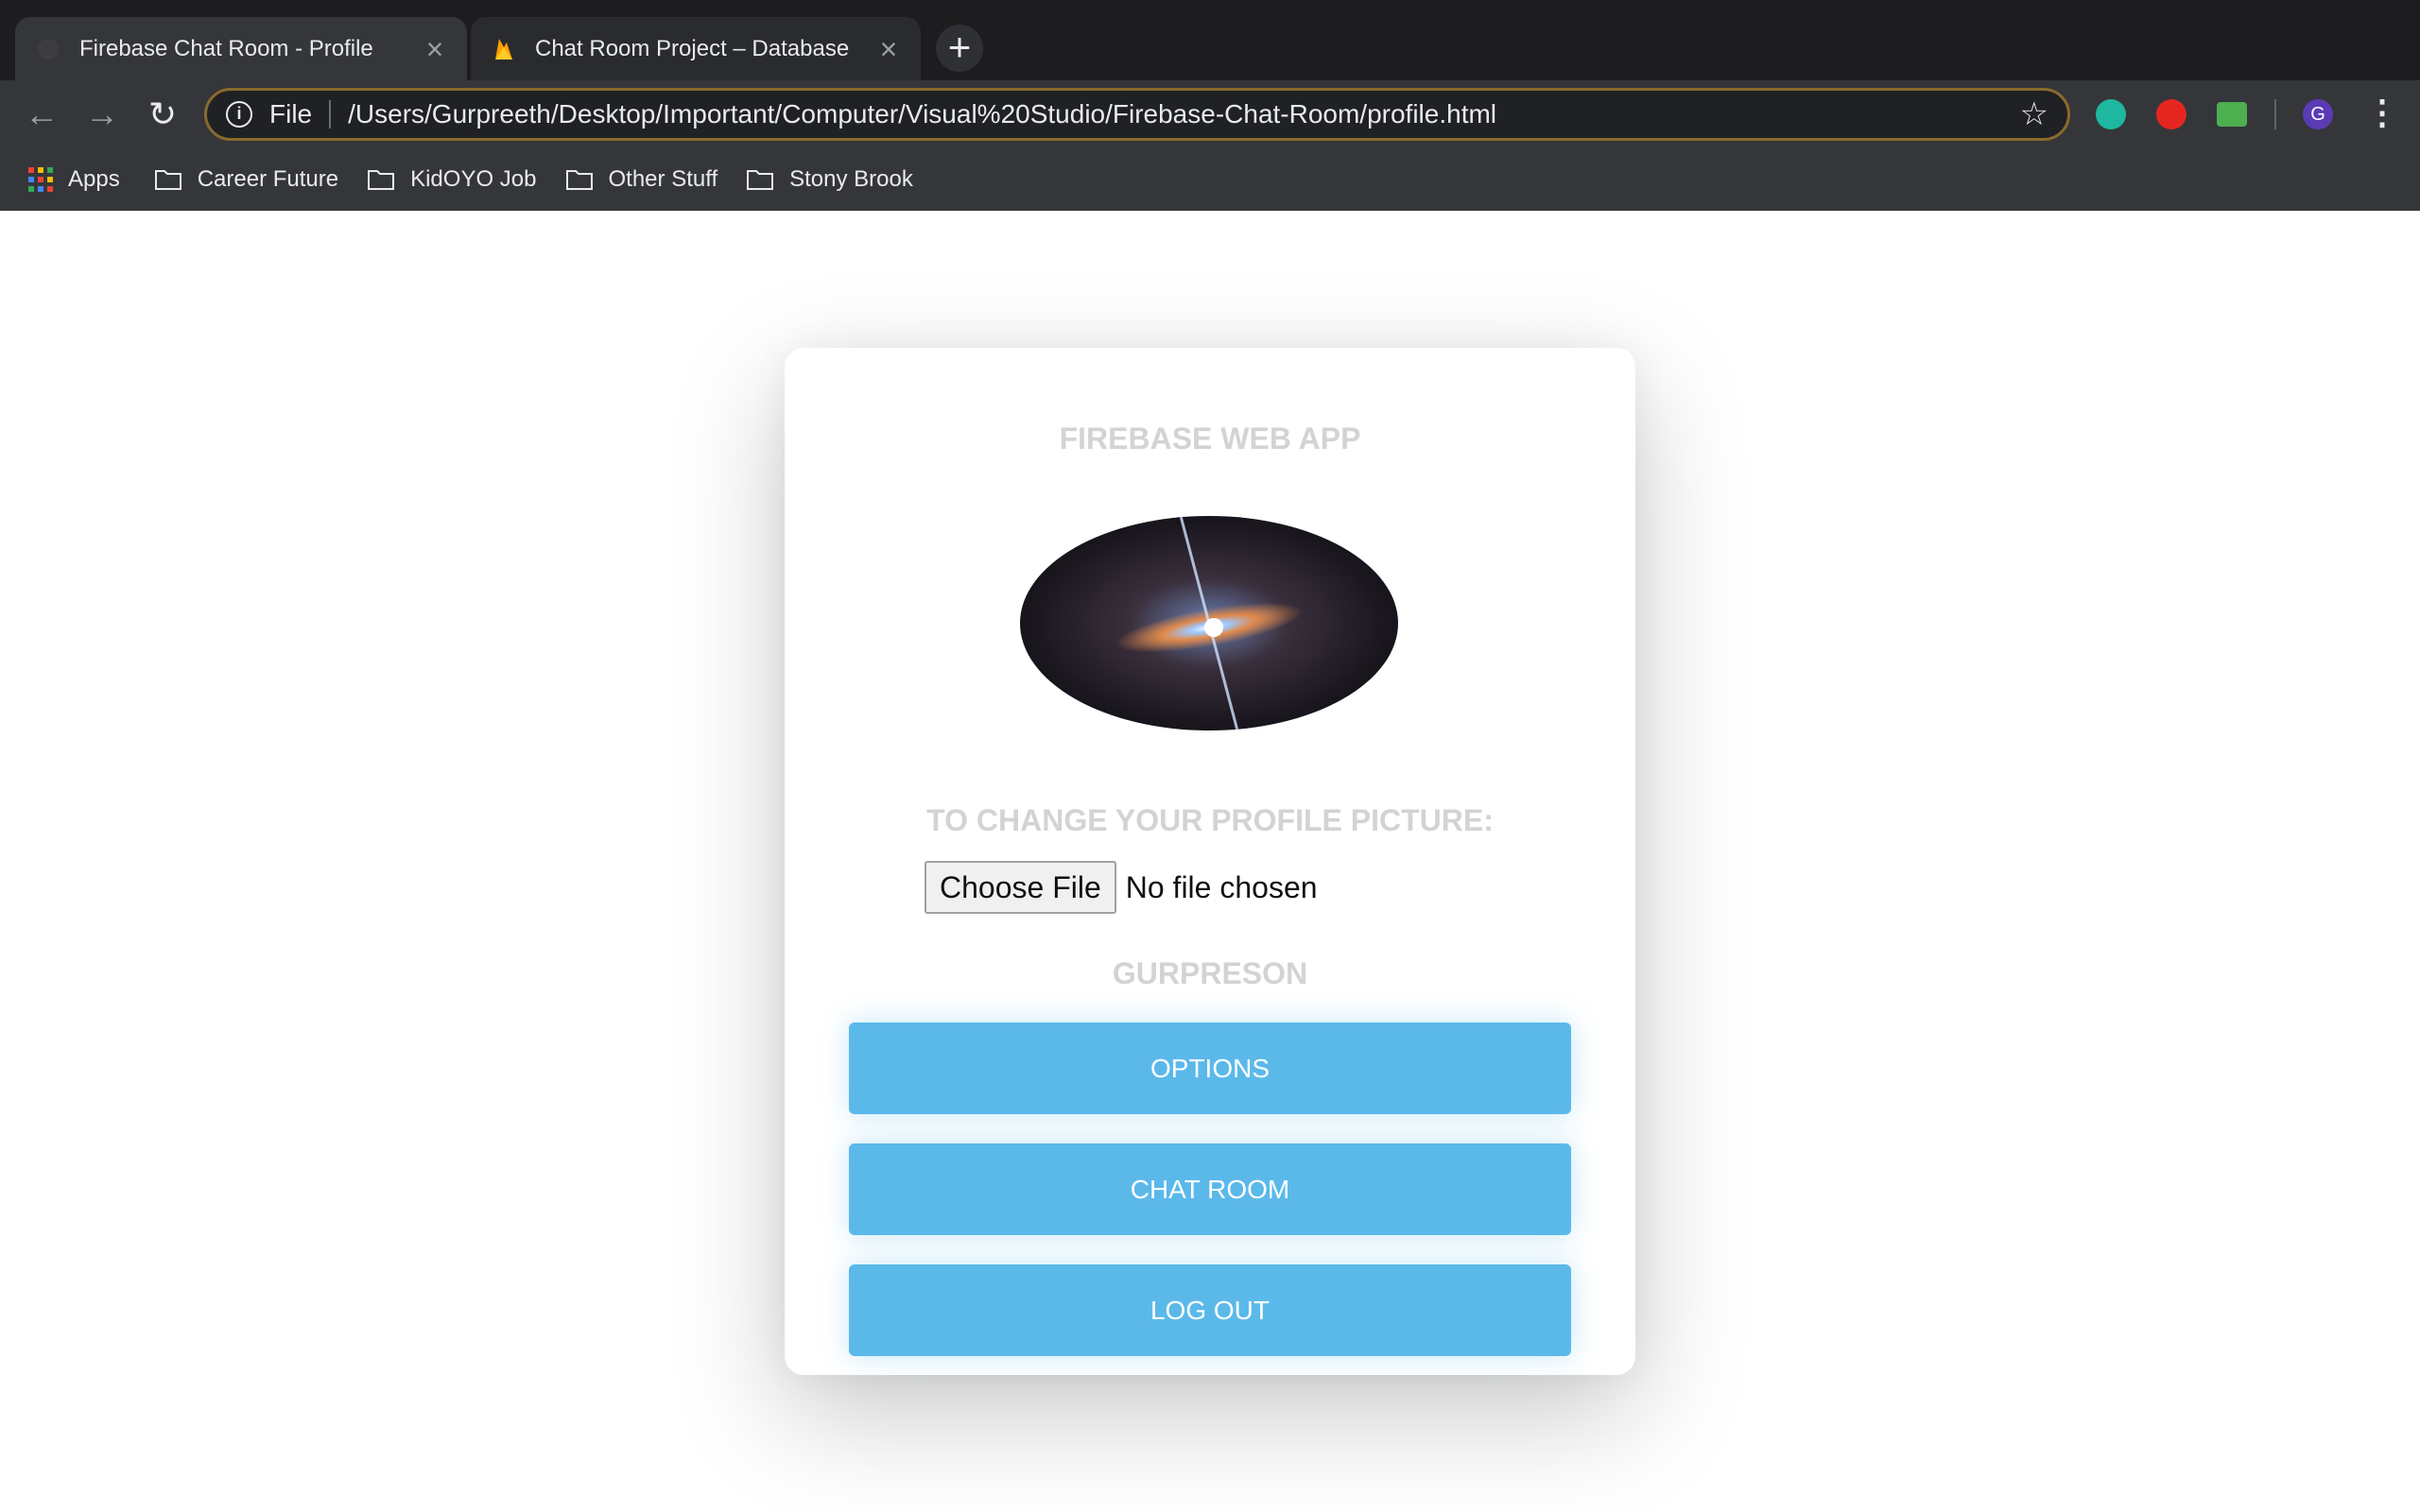 The height and width of the screenshot is (1512, 2420). Describe the element at coordinates (959, 48) in the screenshot. I see `new-tab-button: +` at that location.